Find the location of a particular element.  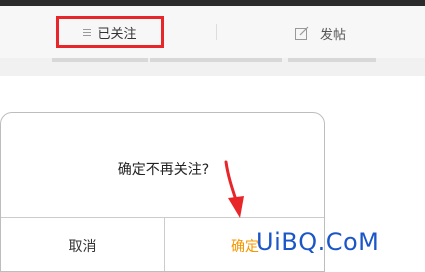

post-label: 发帖 is located at coordinates (333, 35).